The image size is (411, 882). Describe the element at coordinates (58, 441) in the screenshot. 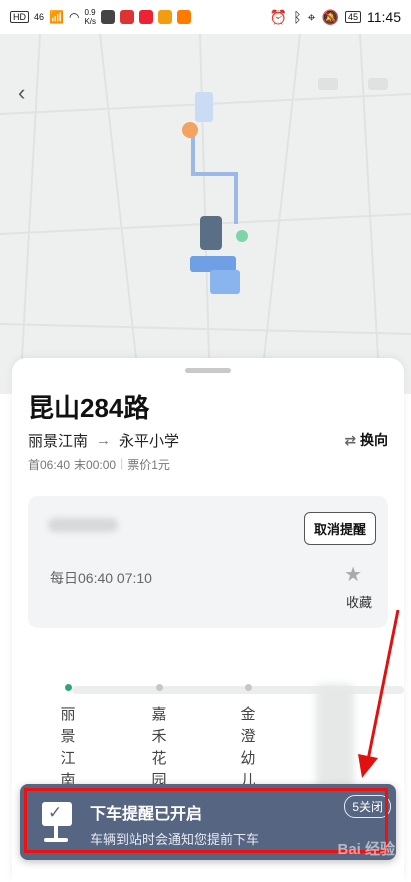

I see `origin-stop: 丽景江南` at that location.